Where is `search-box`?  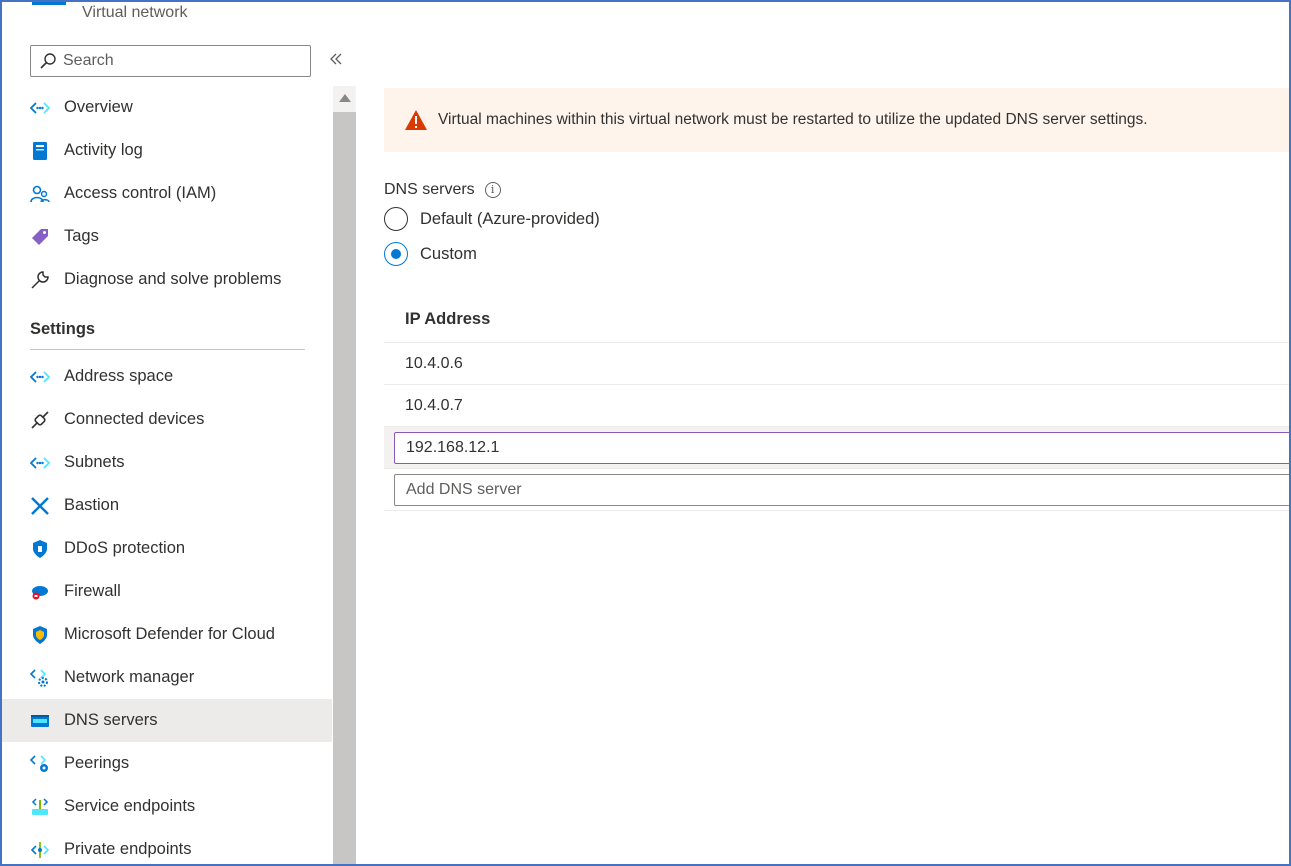 search-box is located at coordinates (170, 61).